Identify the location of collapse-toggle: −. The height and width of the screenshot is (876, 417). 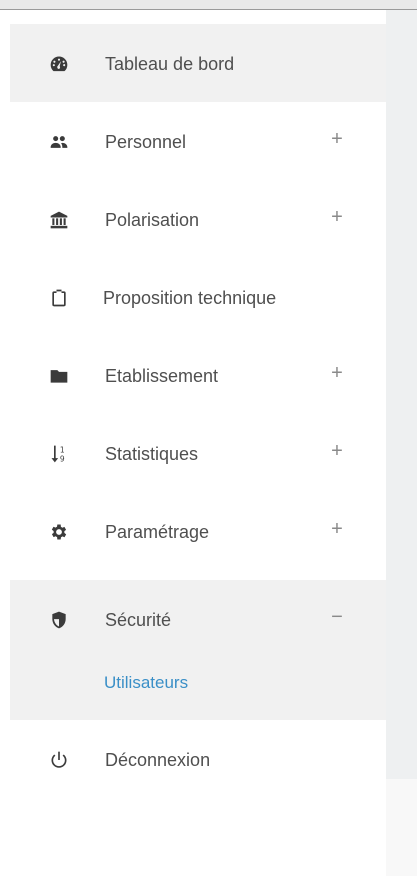
(337, 617).